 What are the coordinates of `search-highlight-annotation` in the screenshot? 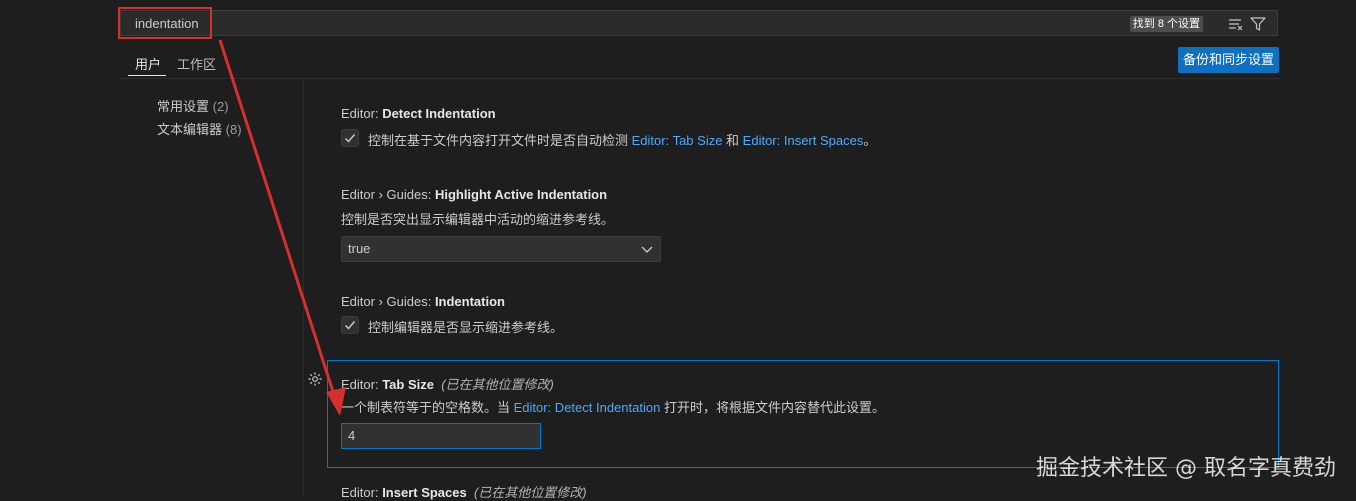 It's located at (165, 23).